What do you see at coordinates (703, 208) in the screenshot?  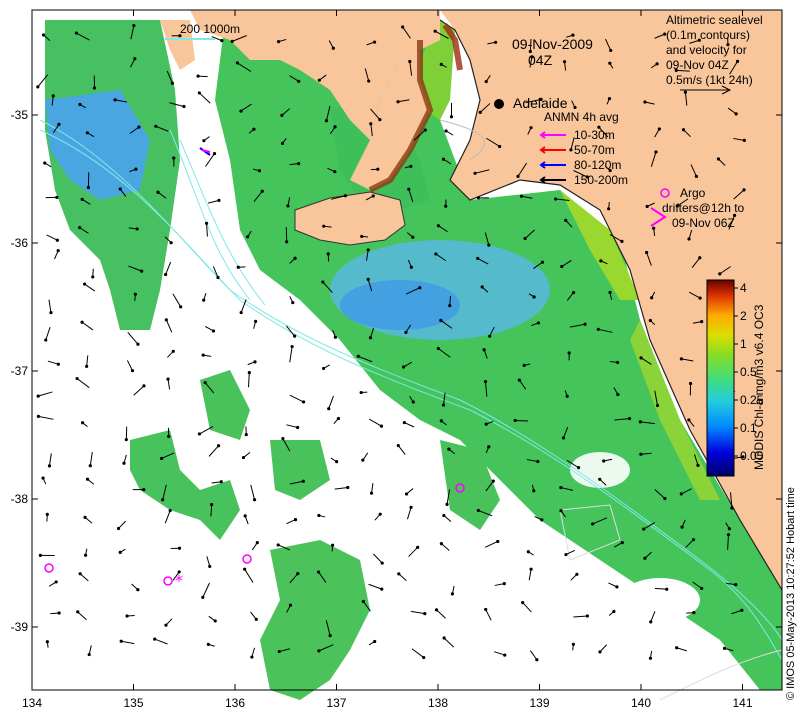 I see `argo-line-2: drifters@12h to` at bounding box center [703, 208].